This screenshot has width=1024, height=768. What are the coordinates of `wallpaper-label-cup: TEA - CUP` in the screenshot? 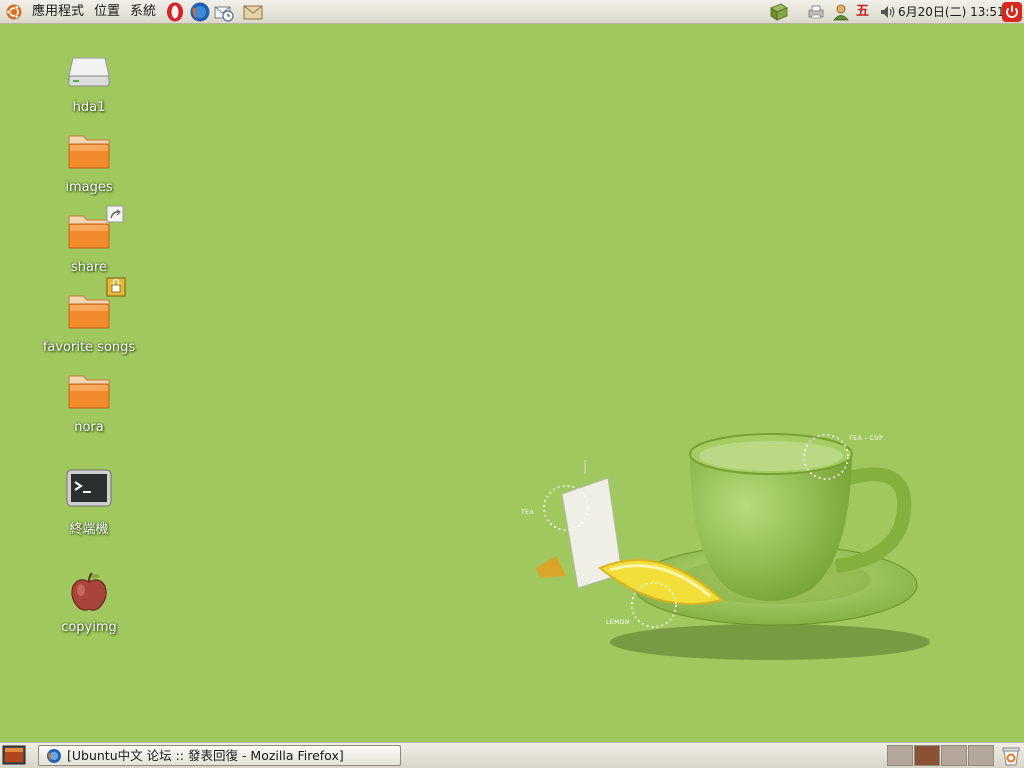 It's located at (865, 438).